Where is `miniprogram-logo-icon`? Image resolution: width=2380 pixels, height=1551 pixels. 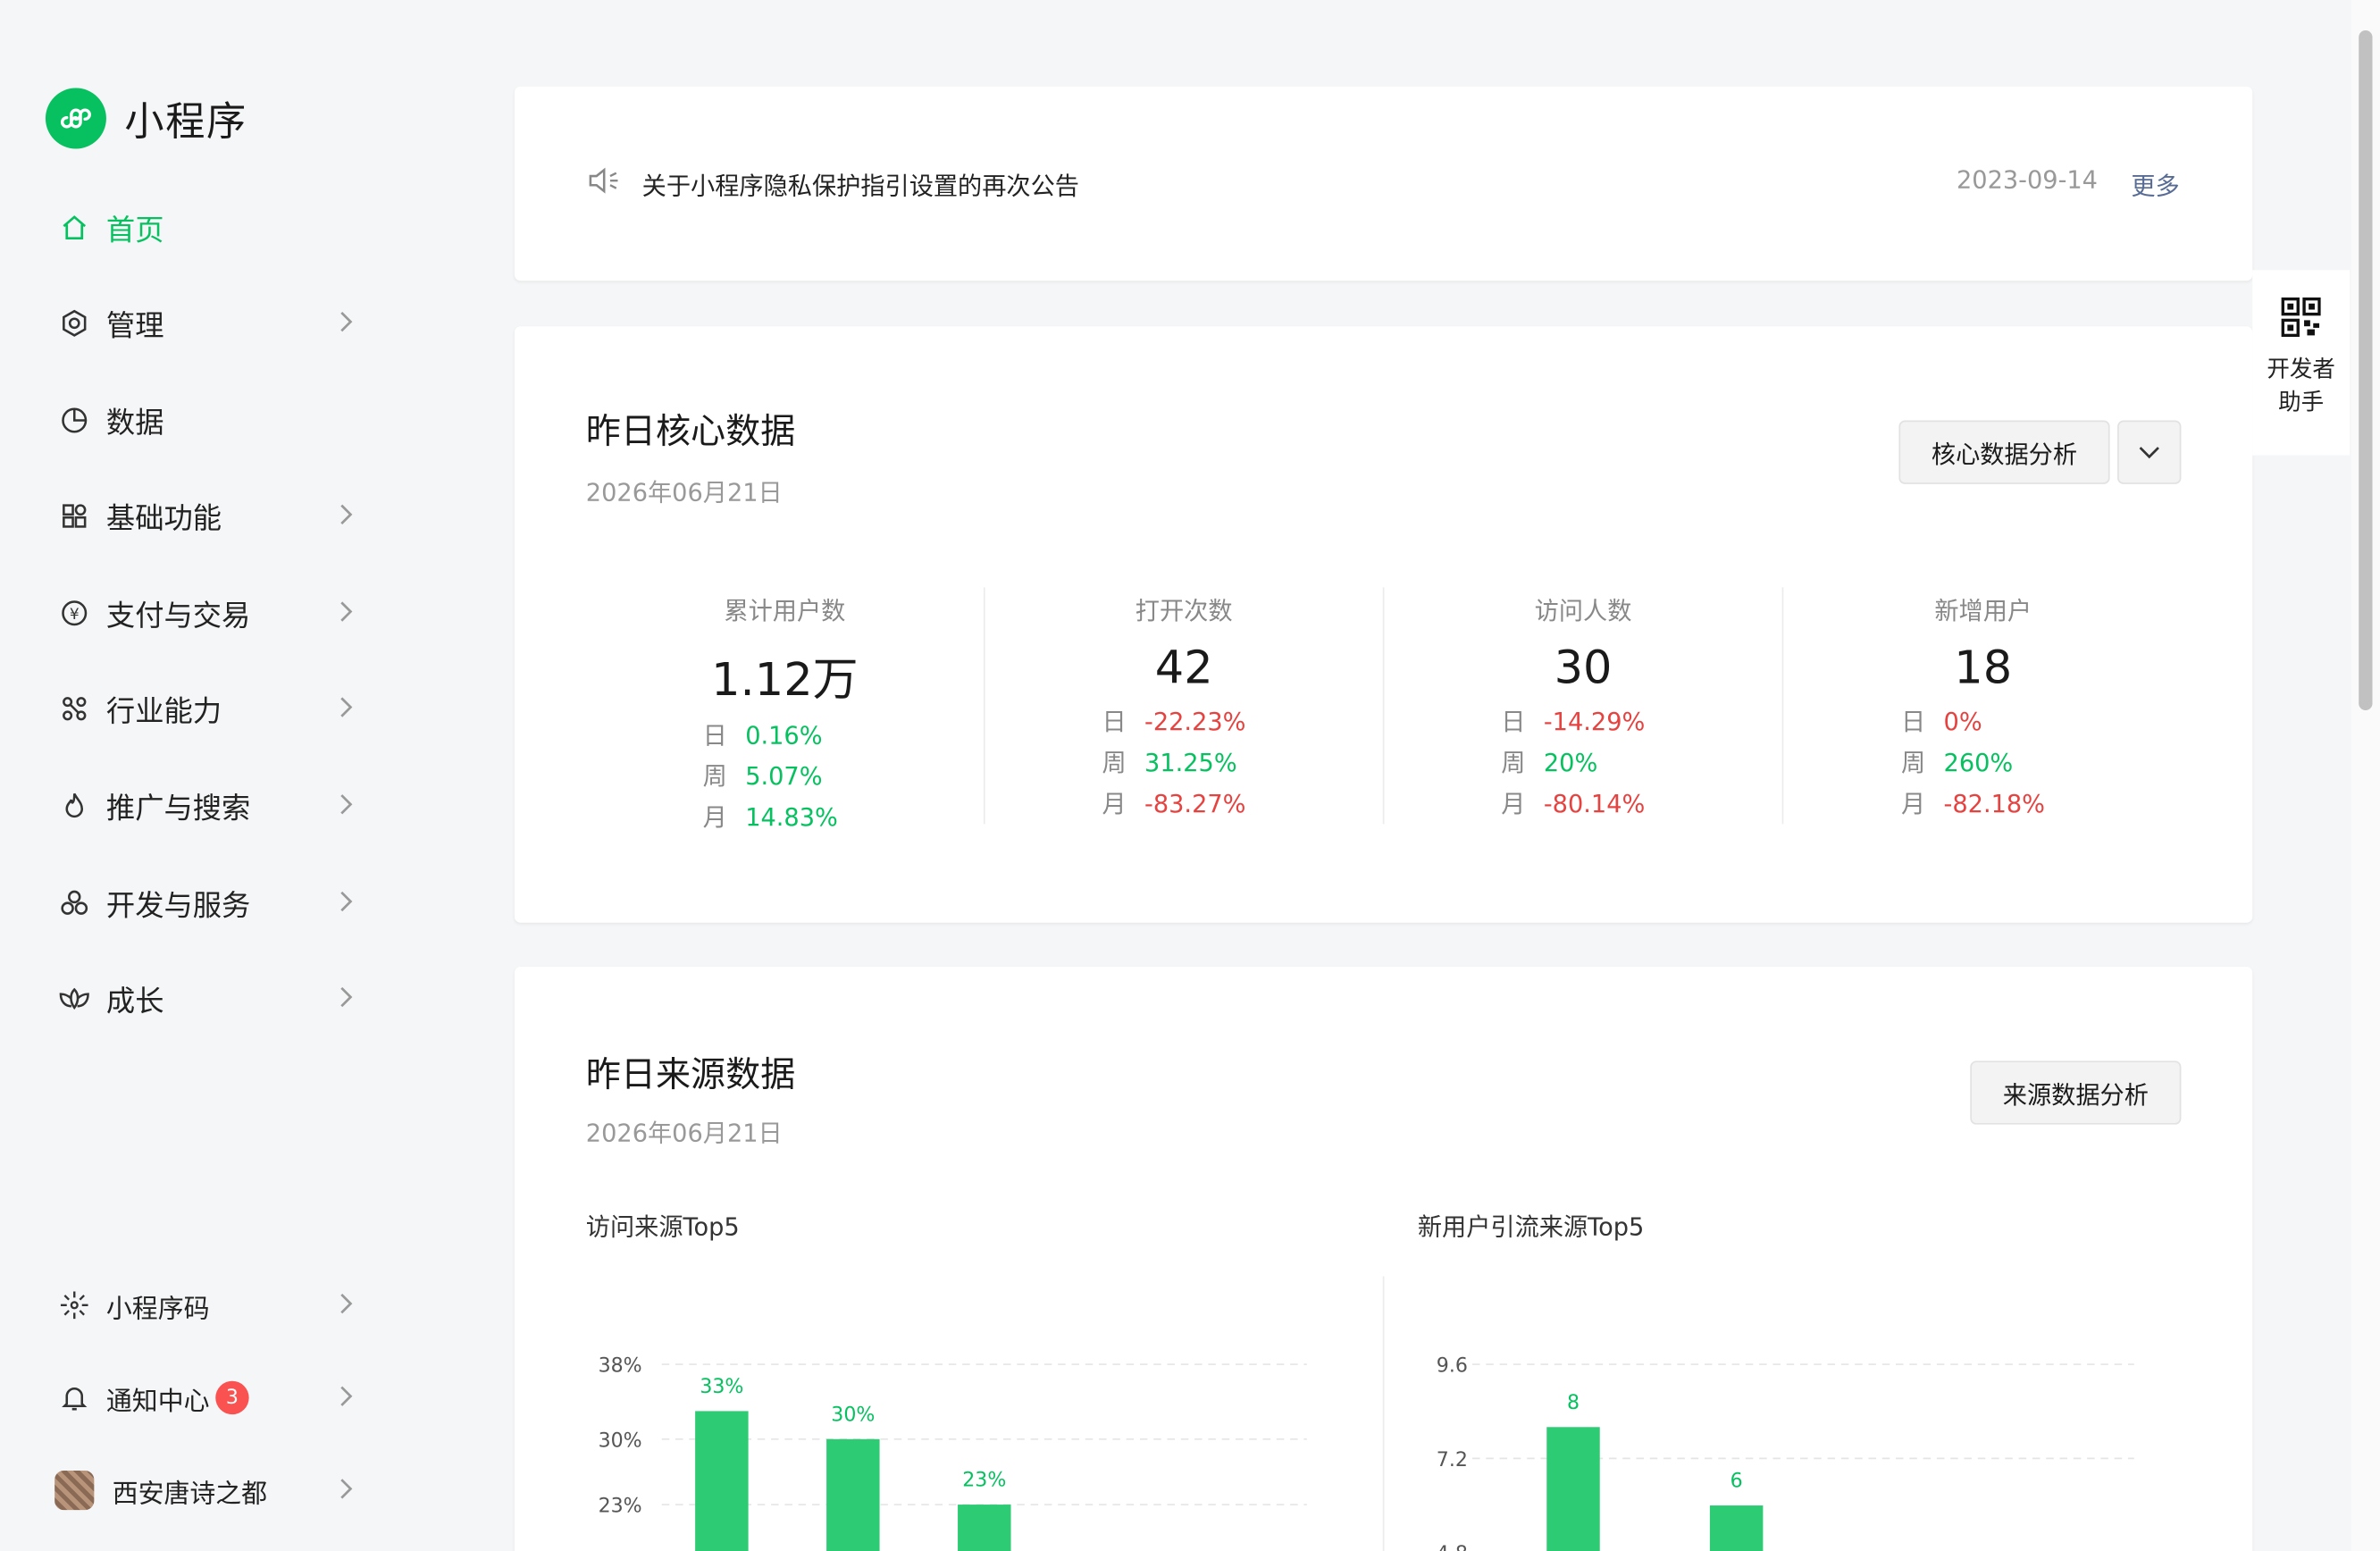
miniprogram-logo-icon is located at coordinates (75, 118).